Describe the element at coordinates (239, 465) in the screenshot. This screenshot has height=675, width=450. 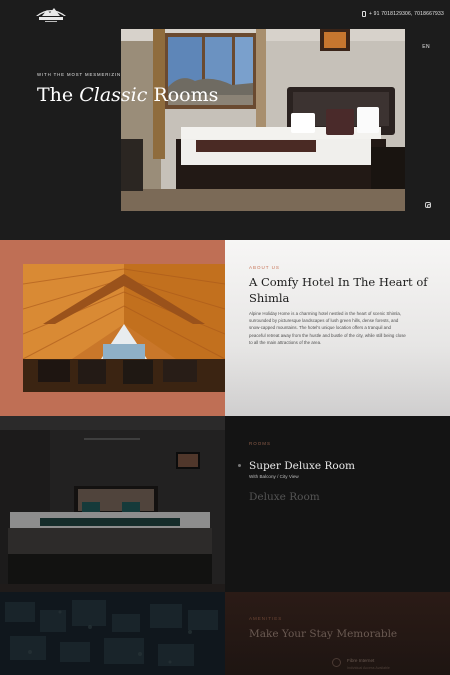
I see `active-room-indicator` at that location.